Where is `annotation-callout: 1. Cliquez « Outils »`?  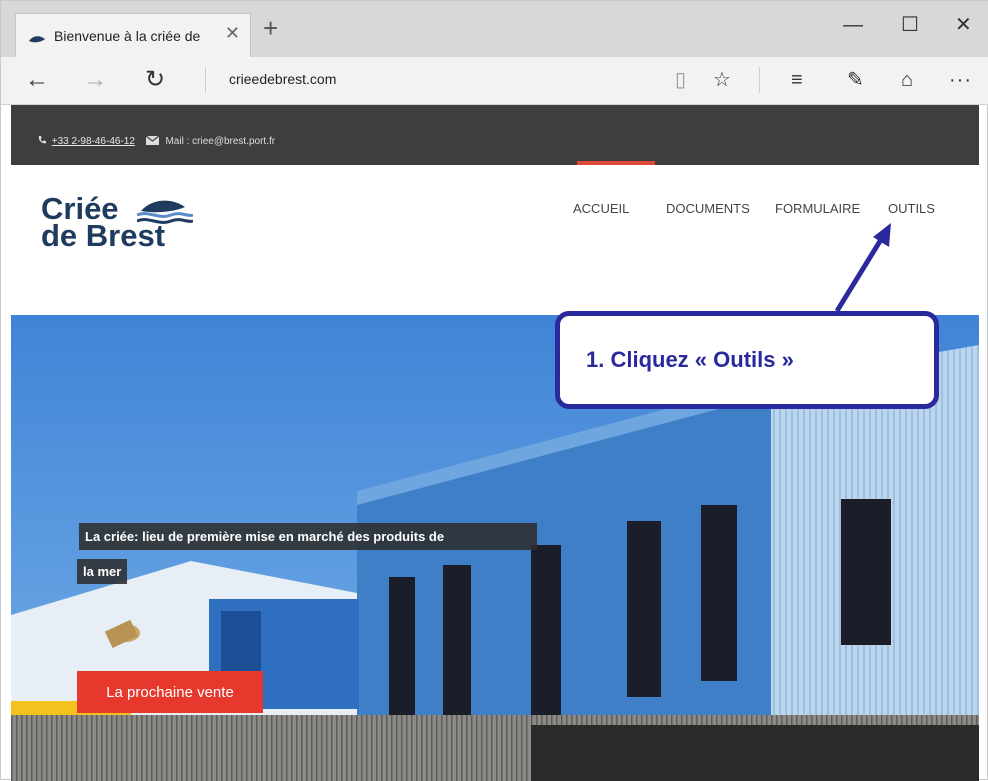
annotation-callout: 1. Cliquez « Outils » is located at coordinates (747, 360).